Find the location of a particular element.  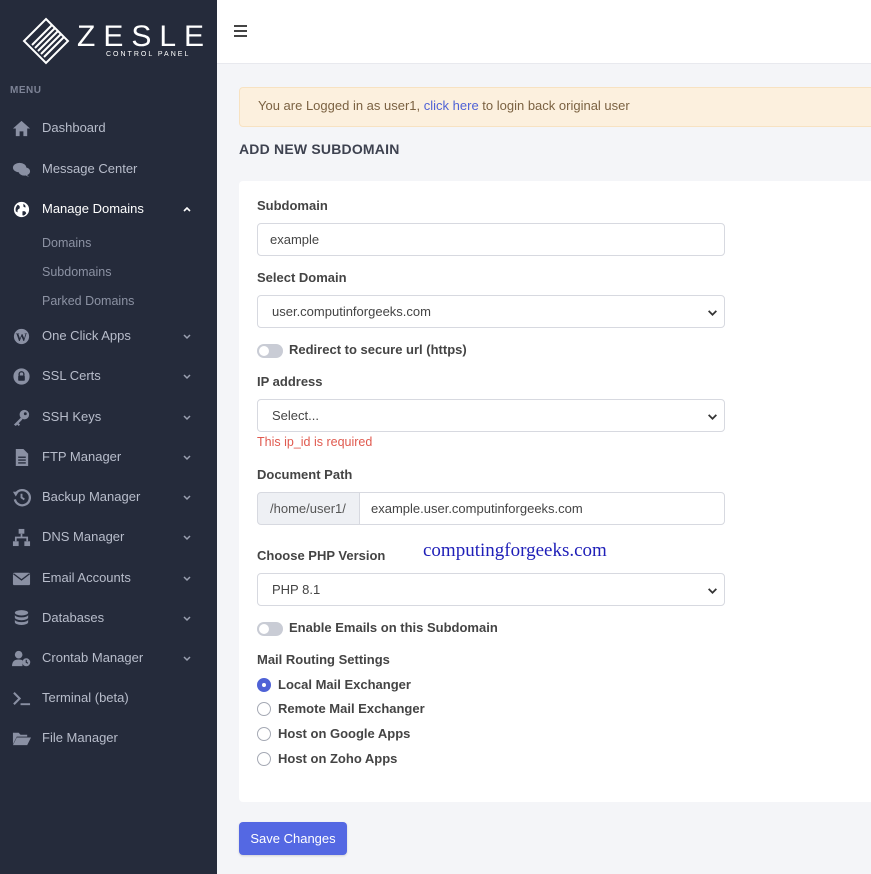

sidebar-item-ssl-certs: SSL Certs is located at coordinates (108, 376).